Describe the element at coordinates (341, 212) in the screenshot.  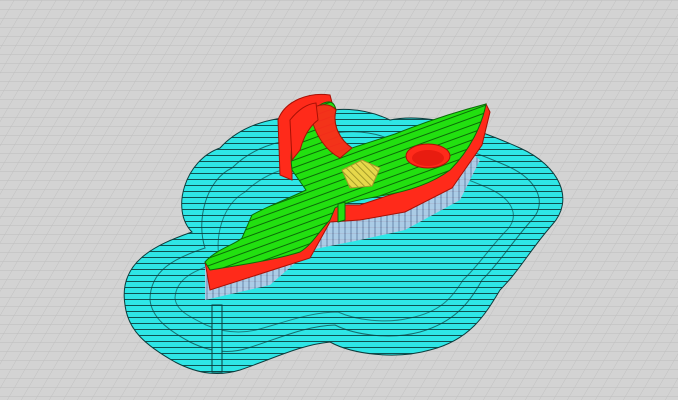
I see `part-detail` at that location.